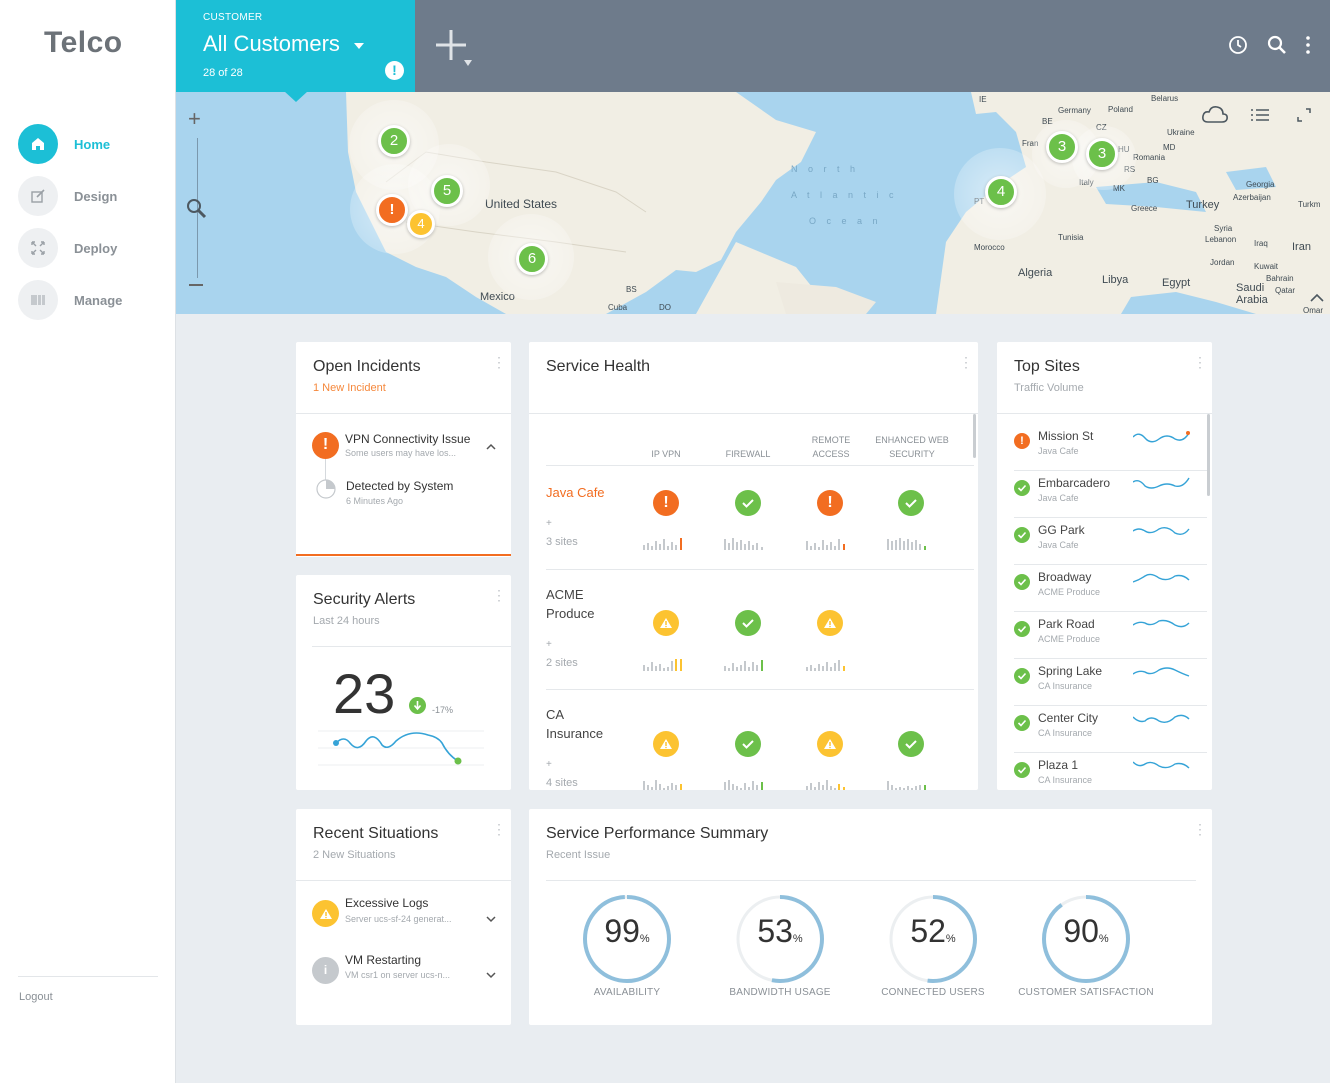 This screenshot has height=1083, width=1330. I want to click on plus-icon, so click(454, 48).